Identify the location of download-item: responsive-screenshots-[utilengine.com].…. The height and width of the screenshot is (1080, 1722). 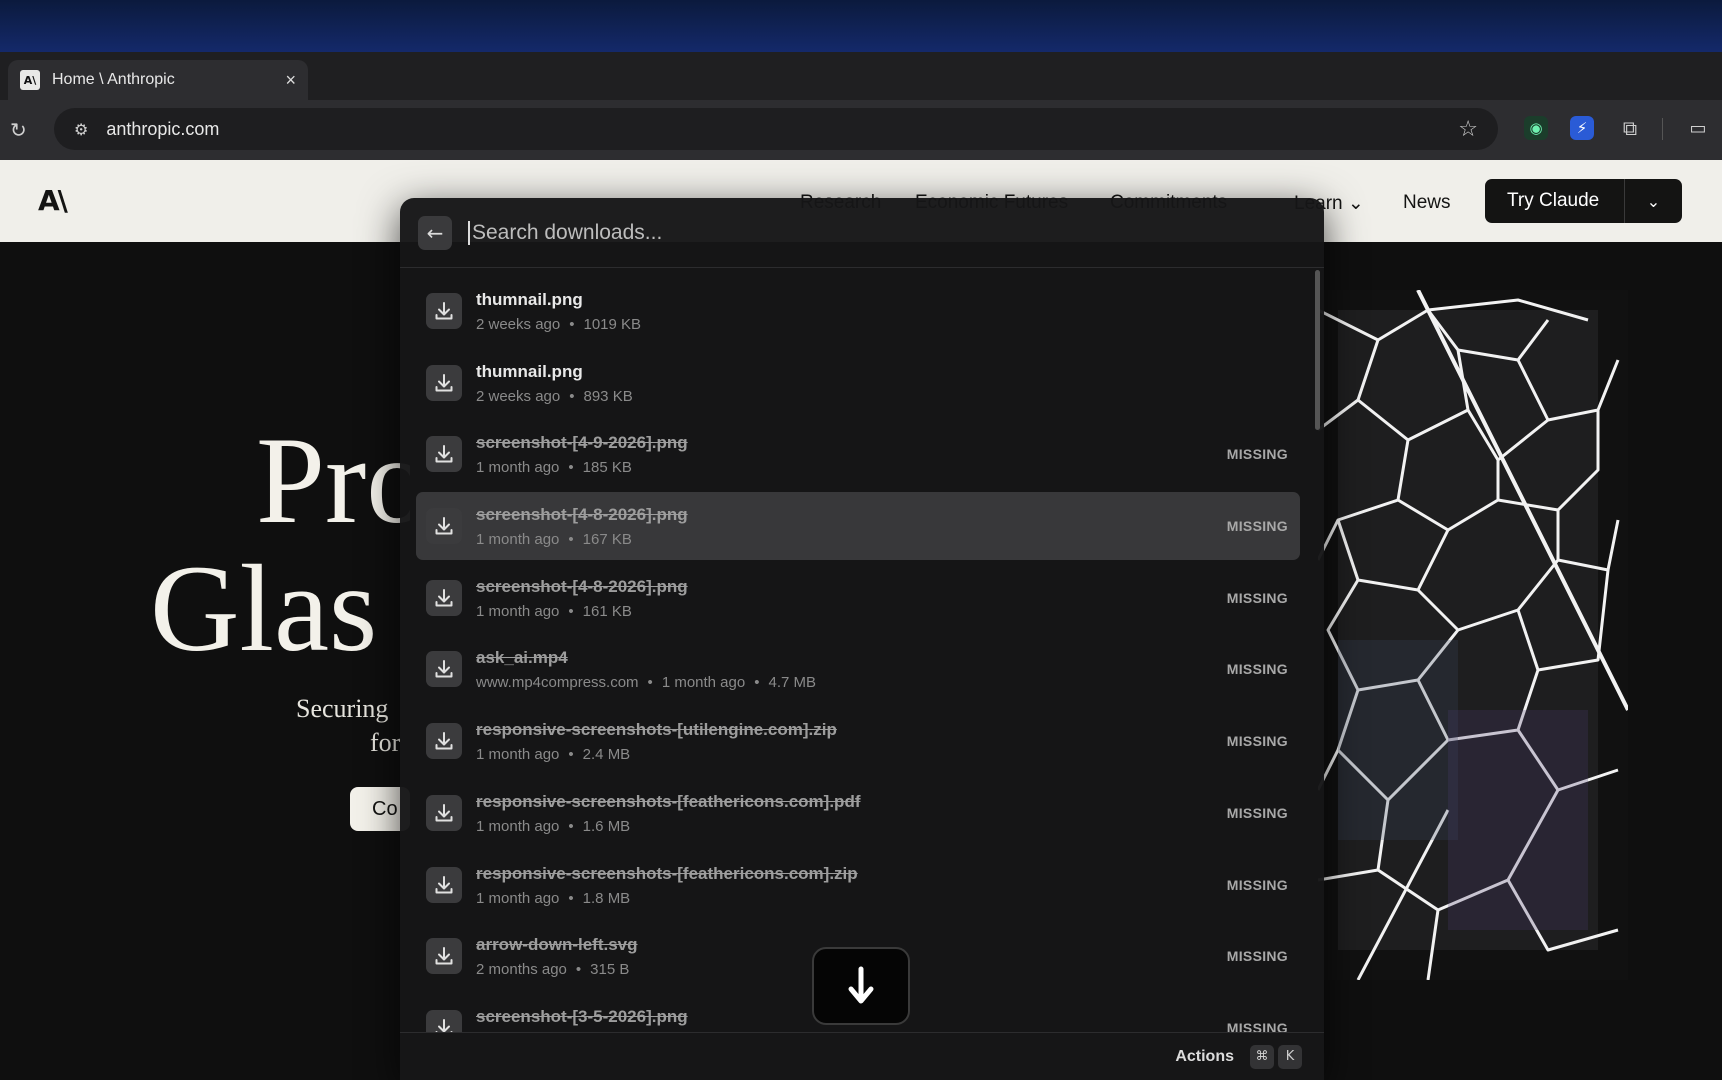
(858, 741).